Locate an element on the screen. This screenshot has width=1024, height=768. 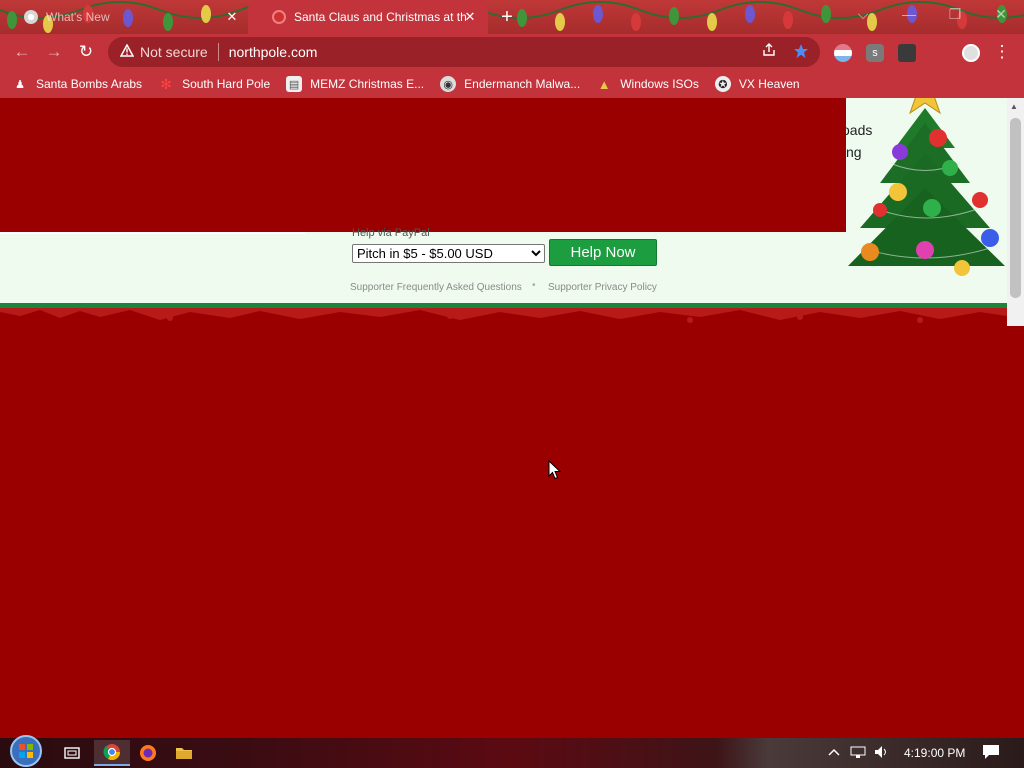
profile-avatar-icon is located at coordinates (971, 53).